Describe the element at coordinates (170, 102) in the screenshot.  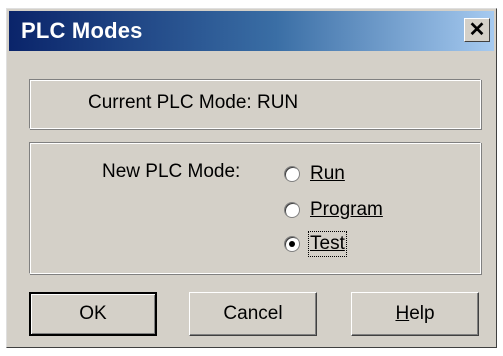
I see `current-mode-label: Current PLC Mode:` at that location.